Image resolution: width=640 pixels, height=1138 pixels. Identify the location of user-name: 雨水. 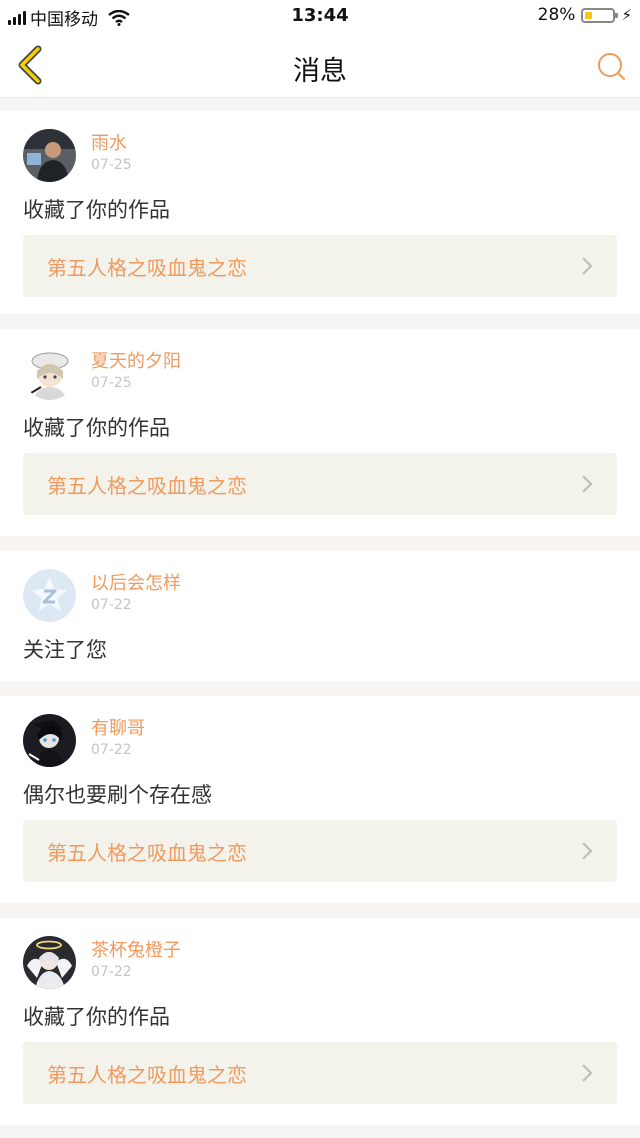
(111, 144).